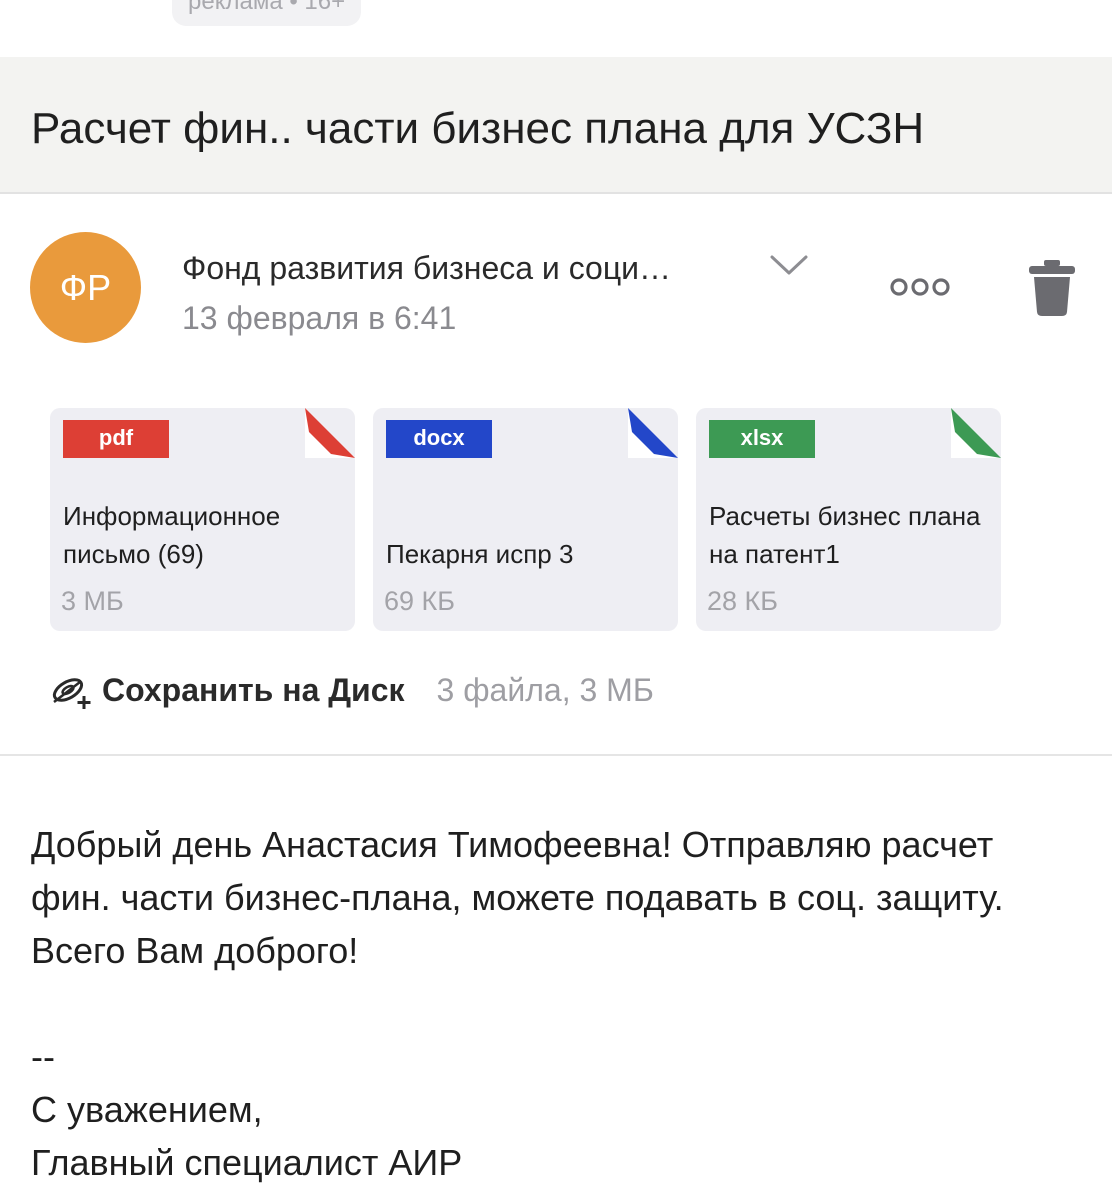 Image resolution: width=1112 pixels, height=1200 pixels. What do you see at coordinates (116, 439) in the screenshot?
I see `file-type-badge: pdf` at bounding box center [116, 439].